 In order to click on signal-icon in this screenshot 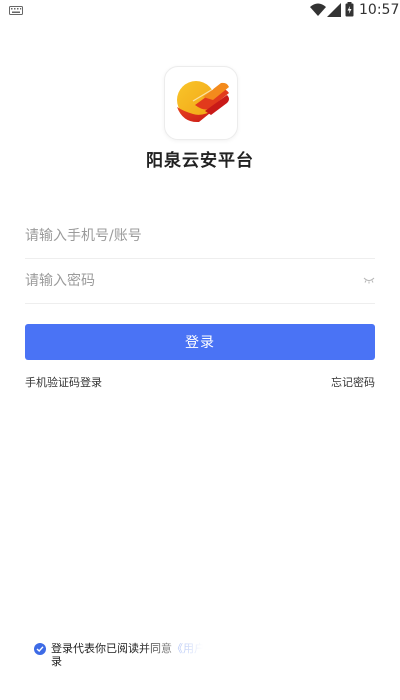, I will do `click(334, 10)`.